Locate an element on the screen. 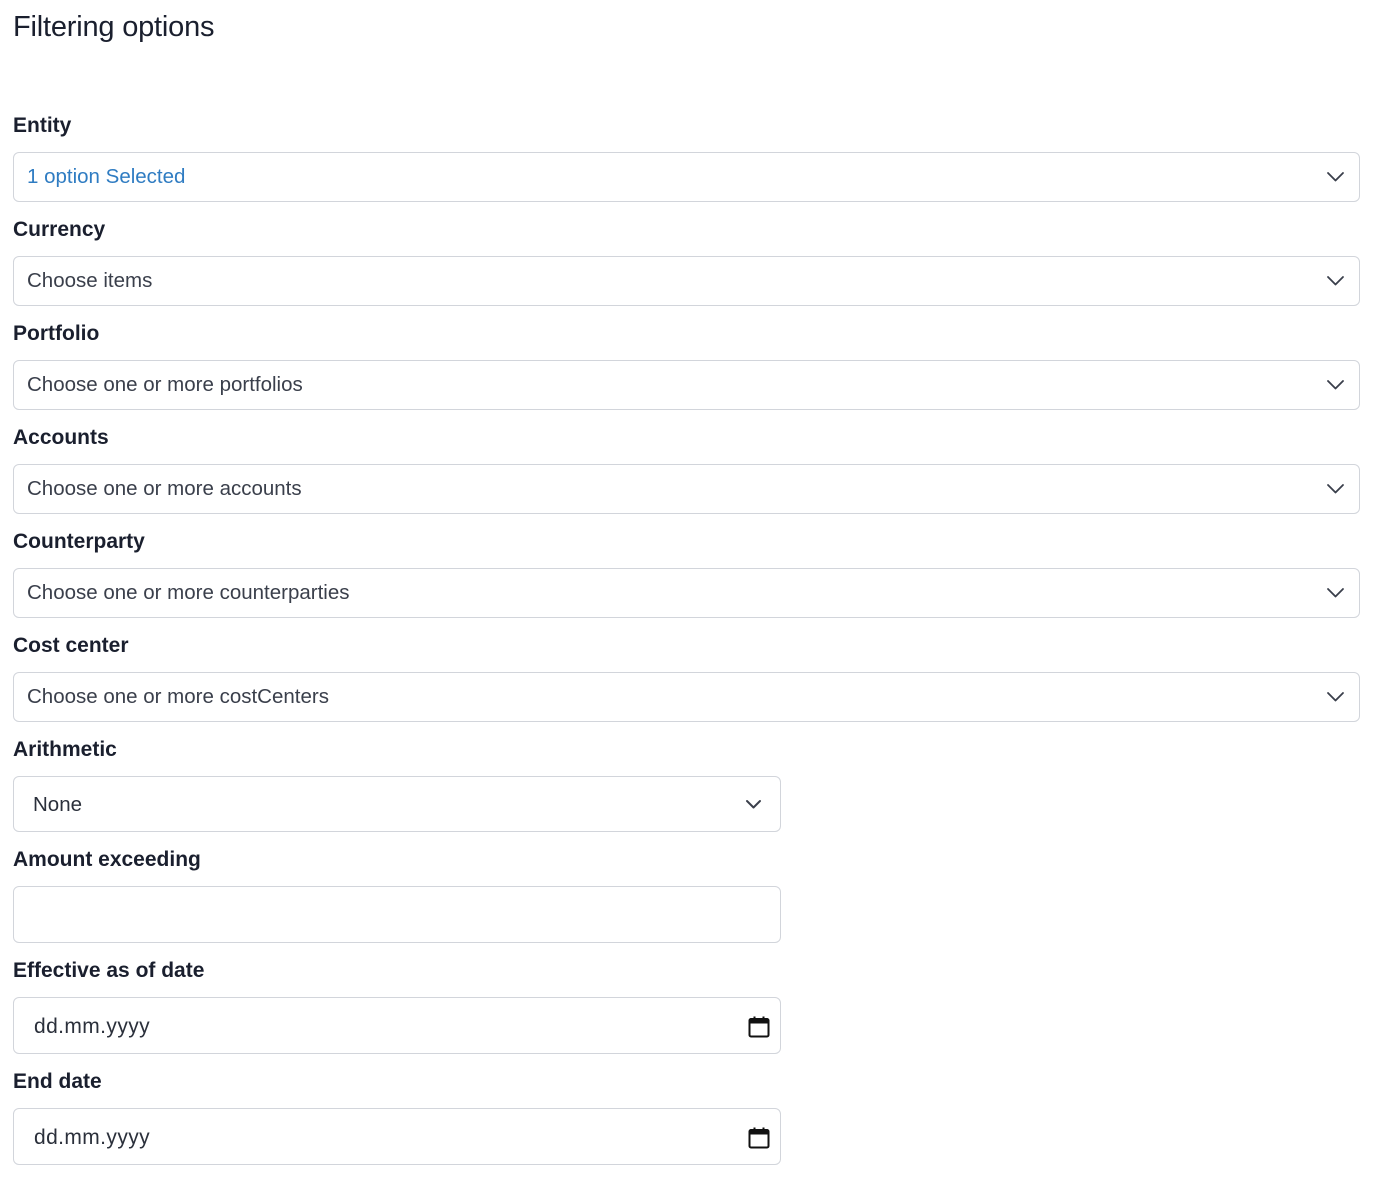 Image resolution: width=1376 pixels, height=1180 pixels. entity-select-value: 1 option Selected is located at coordinates (106, 176).